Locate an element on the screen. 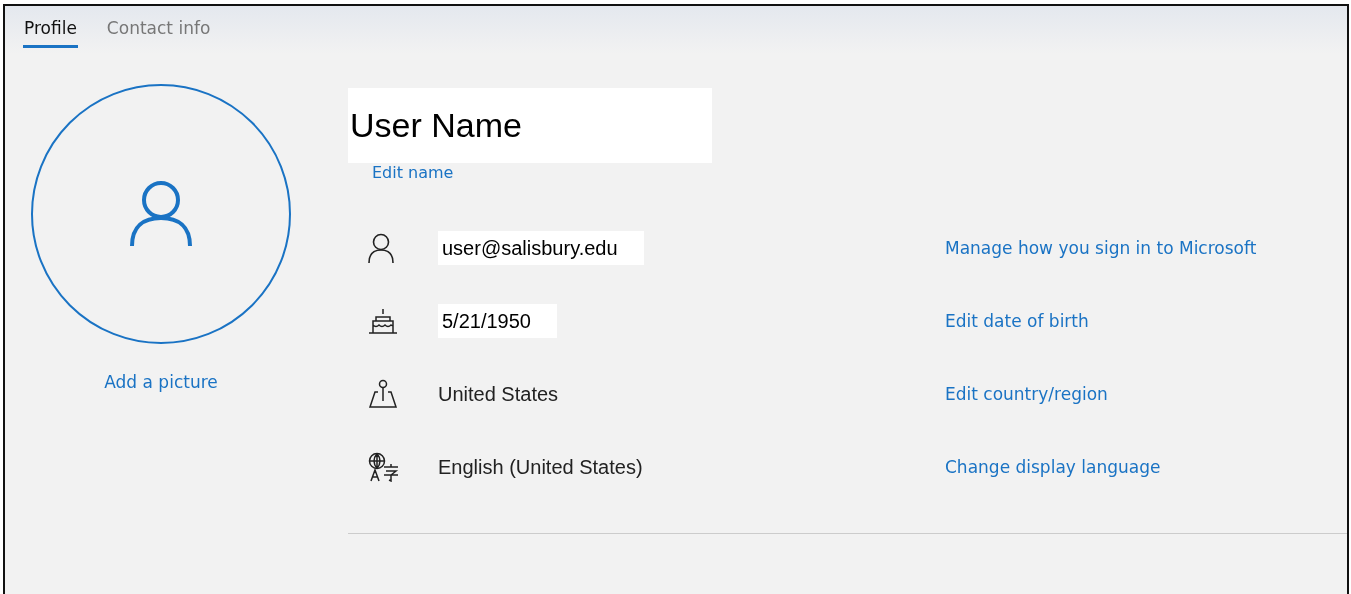 Image resolution: width=1351 pixels, height=594 pixels. tab: Contact info is located at coordinates (158, 31).